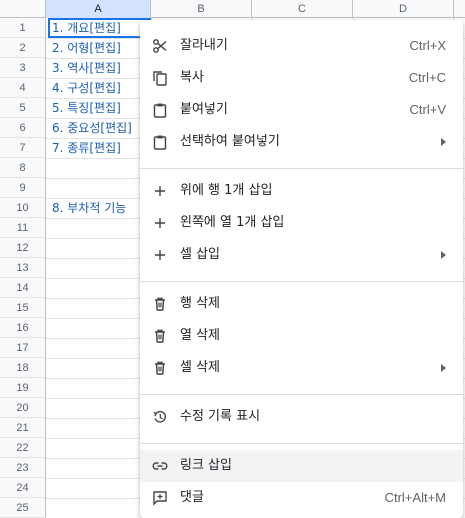  Describe the element at coordinates (204, 109) in the screenshot. I see `menu-item-label: 붙여넣기` at that location.